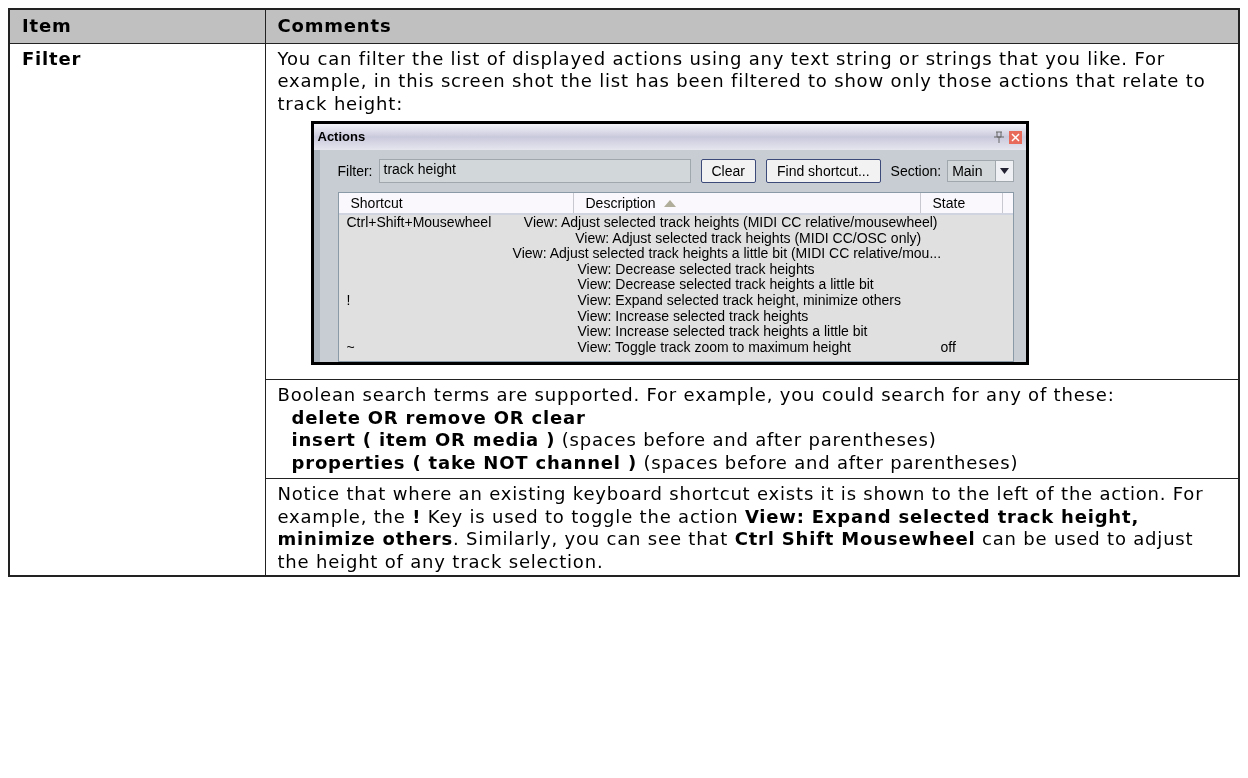 This screenshot has height=778, width=1248. I want to click on search-example: properties ( take NOT channel ) (spaces before and after parentheses), so click(655, 462).